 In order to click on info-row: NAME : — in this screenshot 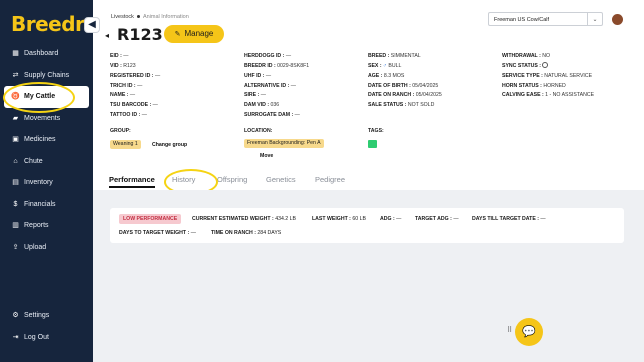, I will do `click(123, 95)`.